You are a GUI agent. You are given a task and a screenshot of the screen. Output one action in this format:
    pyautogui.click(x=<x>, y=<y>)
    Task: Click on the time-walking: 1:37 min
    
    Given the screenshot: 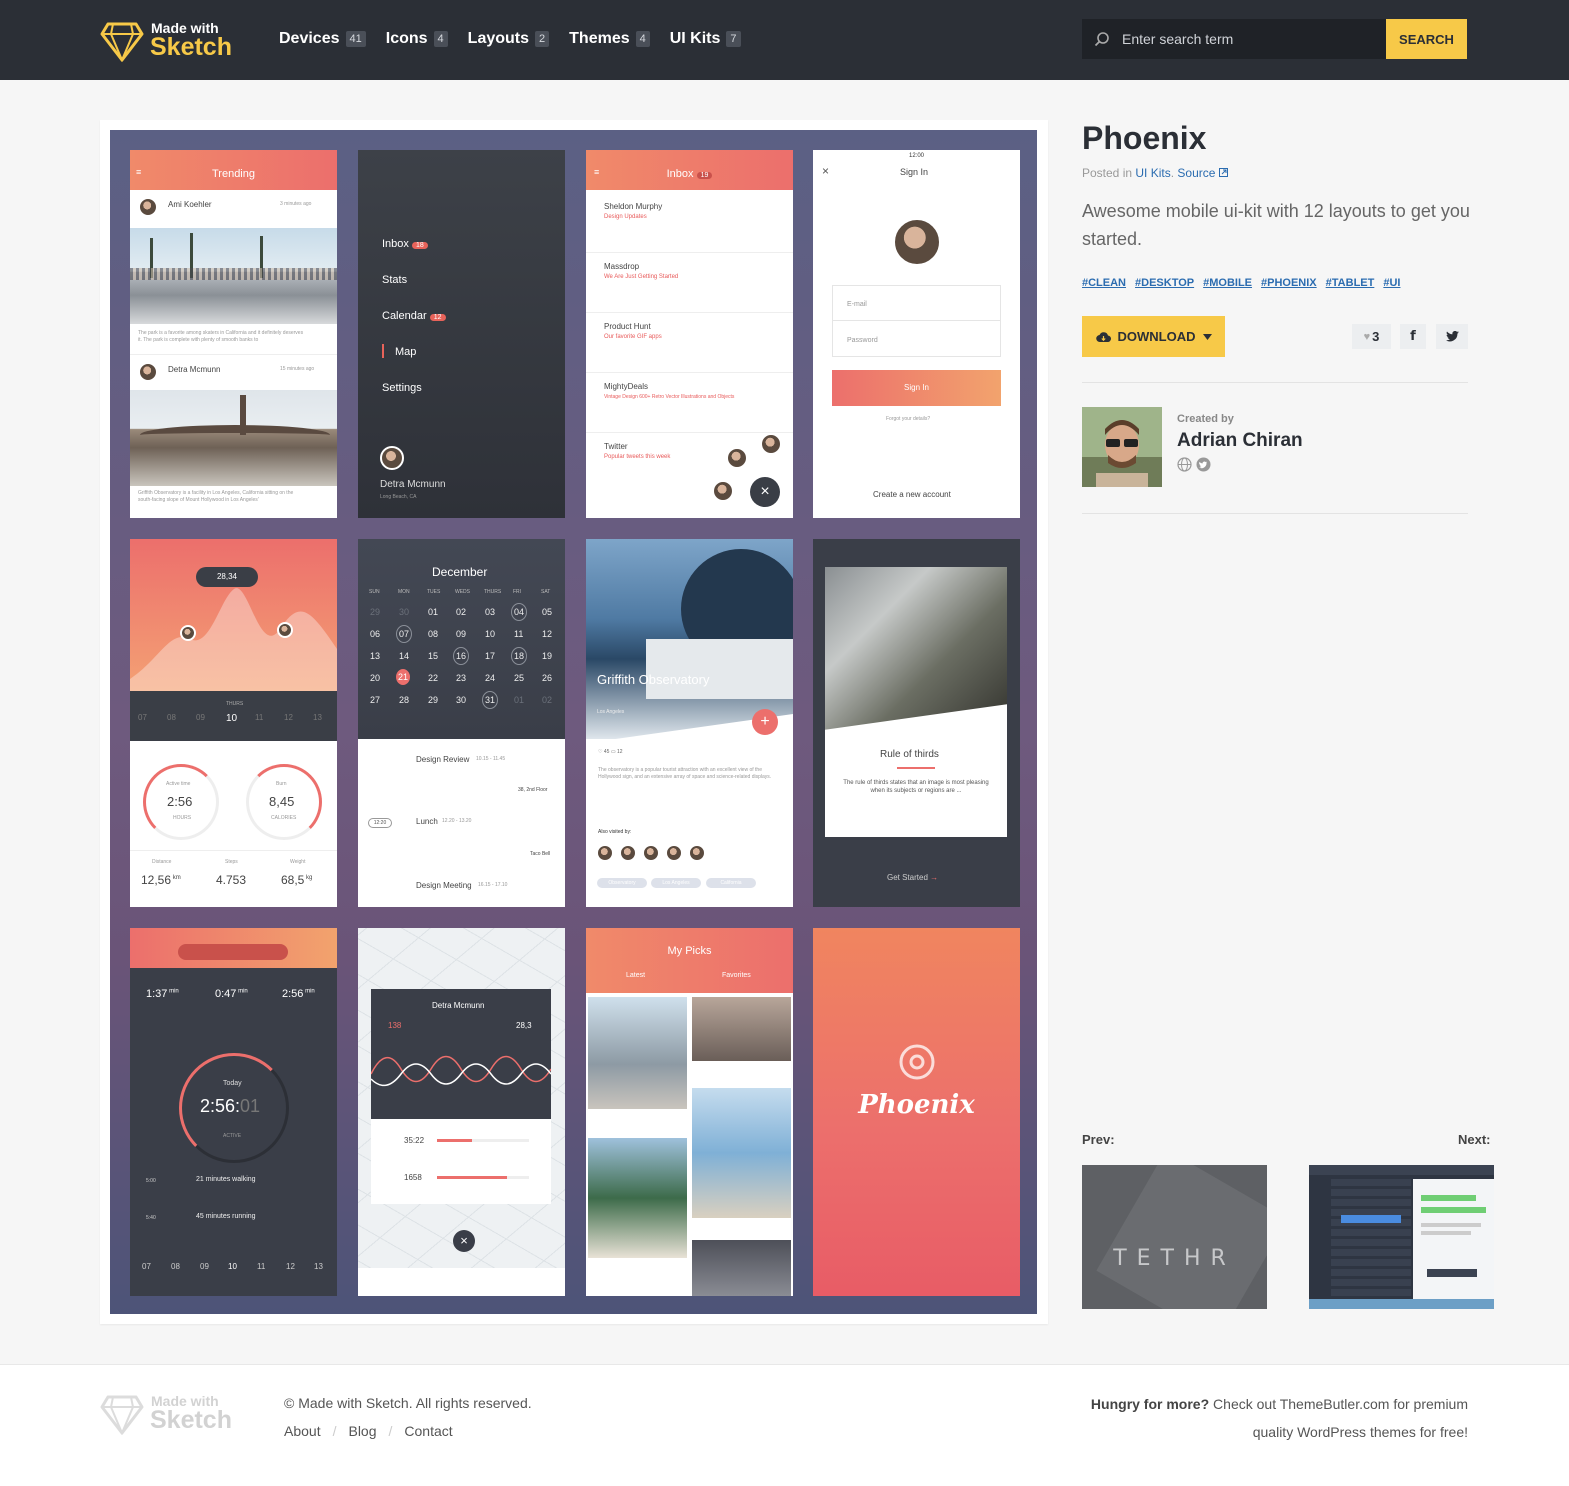 What is the action you would take?
    pyautogui.click(x=162, y=994)
    